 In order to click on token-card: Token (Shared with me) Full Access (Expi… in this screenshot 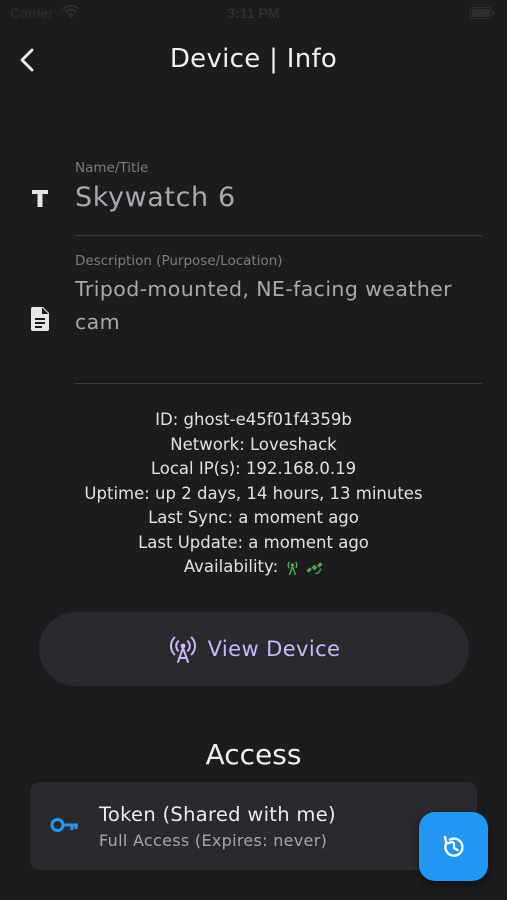, I will do `click(253, 826)`.